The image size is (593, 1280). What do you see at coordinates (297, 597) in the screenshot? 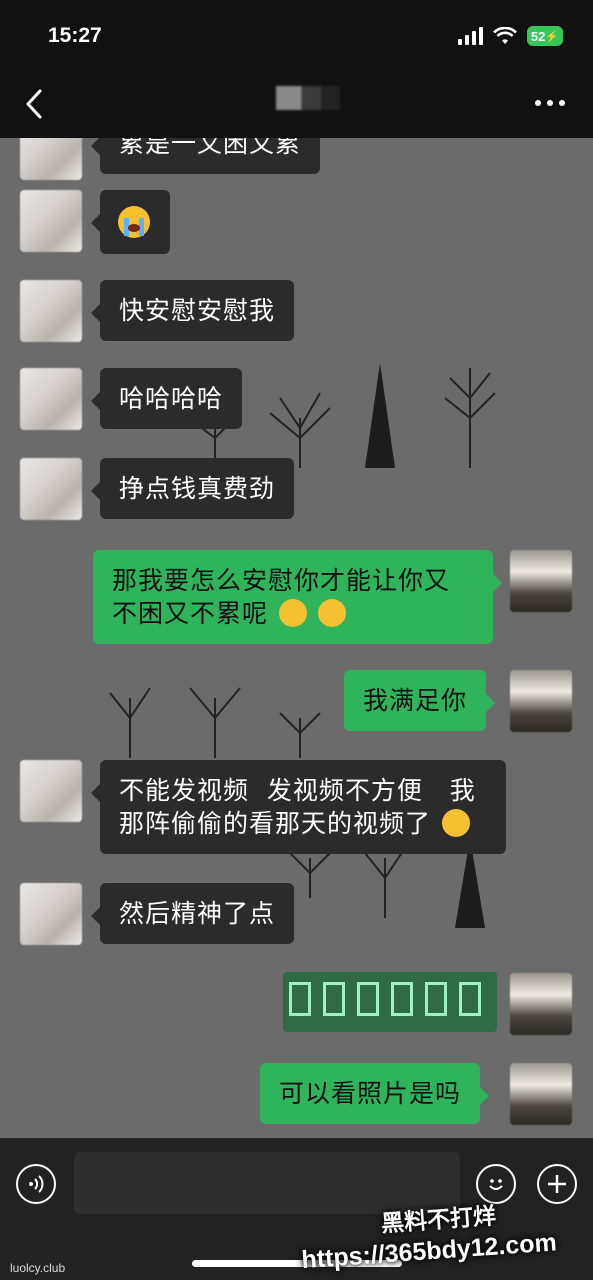
I see `message-bubble: 那我要怎么安慰你才能让你又 不困又不累呢` at bounding box center [297, 597].